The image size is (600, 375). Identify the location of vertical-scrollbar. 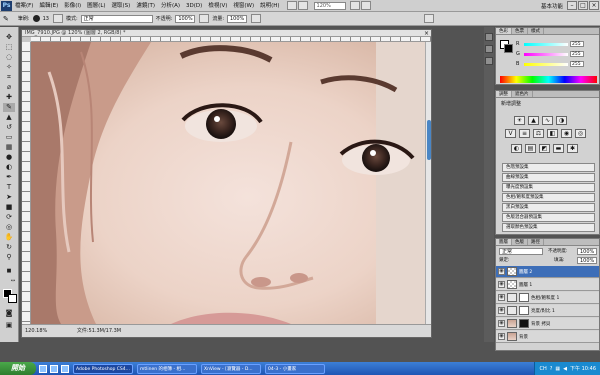
(428, 183).